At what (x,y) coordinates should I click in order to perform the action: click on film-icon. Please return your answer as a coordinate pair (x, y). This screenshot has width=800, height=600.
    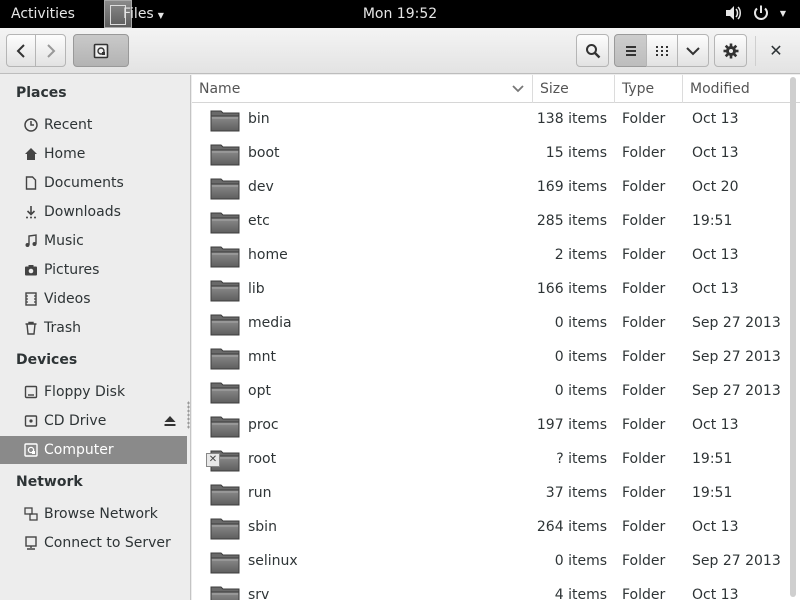
    Looking at the image, I should click on (31, 299).